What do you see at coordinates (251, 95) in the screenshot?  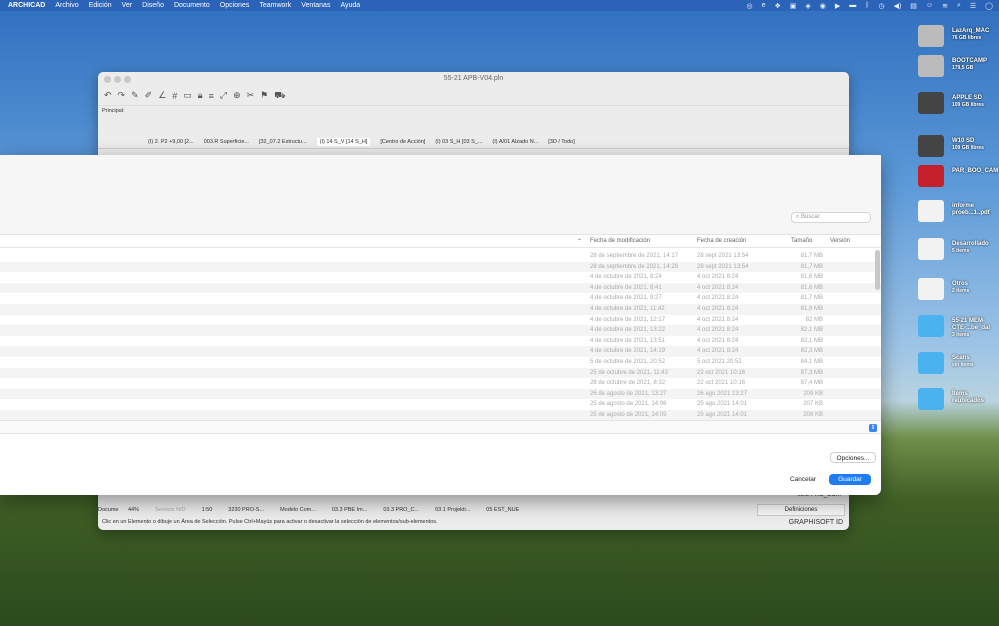 I see `trim-icon: ✂` at bounding box center [251, 95].